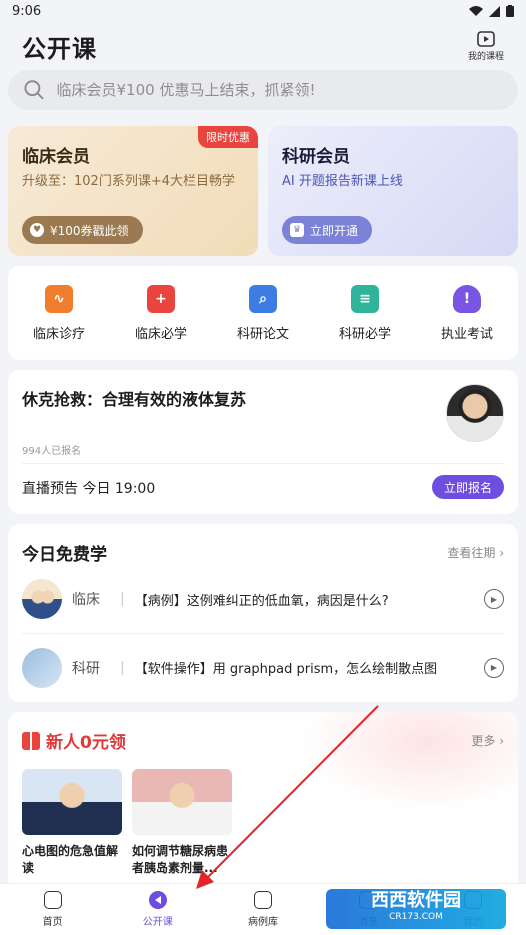  I want to click on signup-count: 994人已报名, so click(52, 451).